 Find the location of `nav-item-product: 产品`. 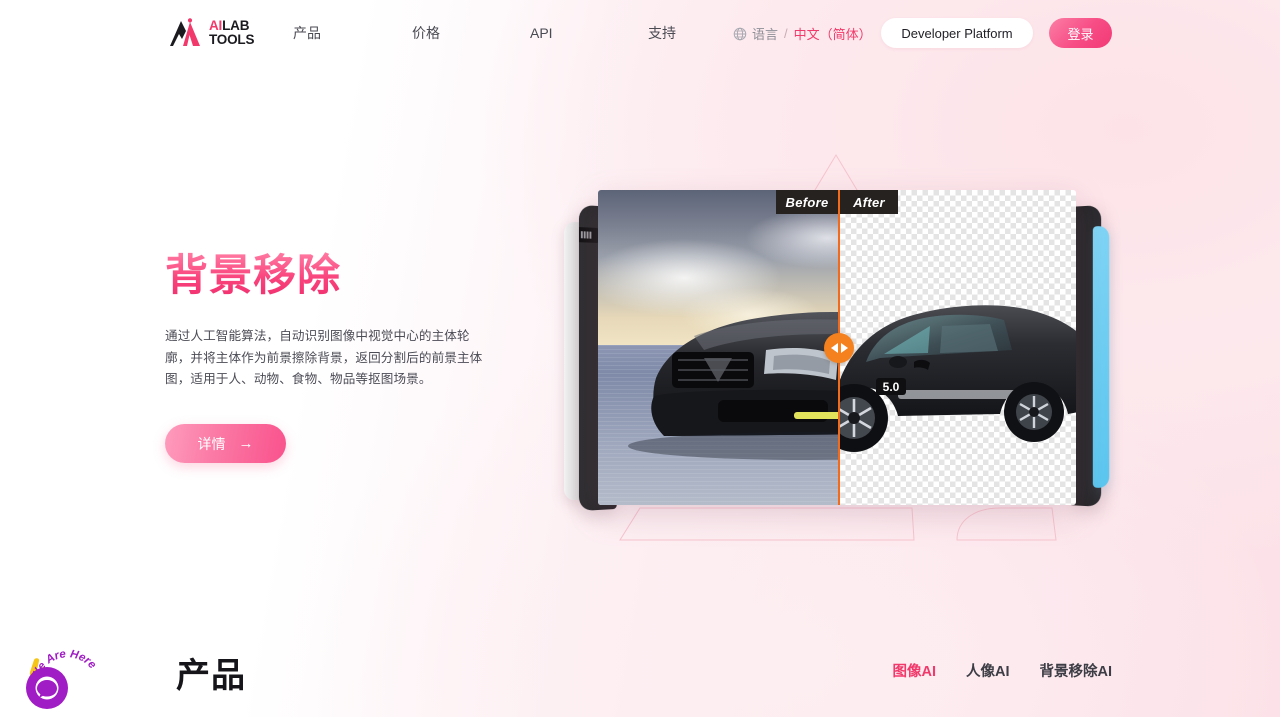

nav-item-product: 产品 is located at coordinates (352, 33).